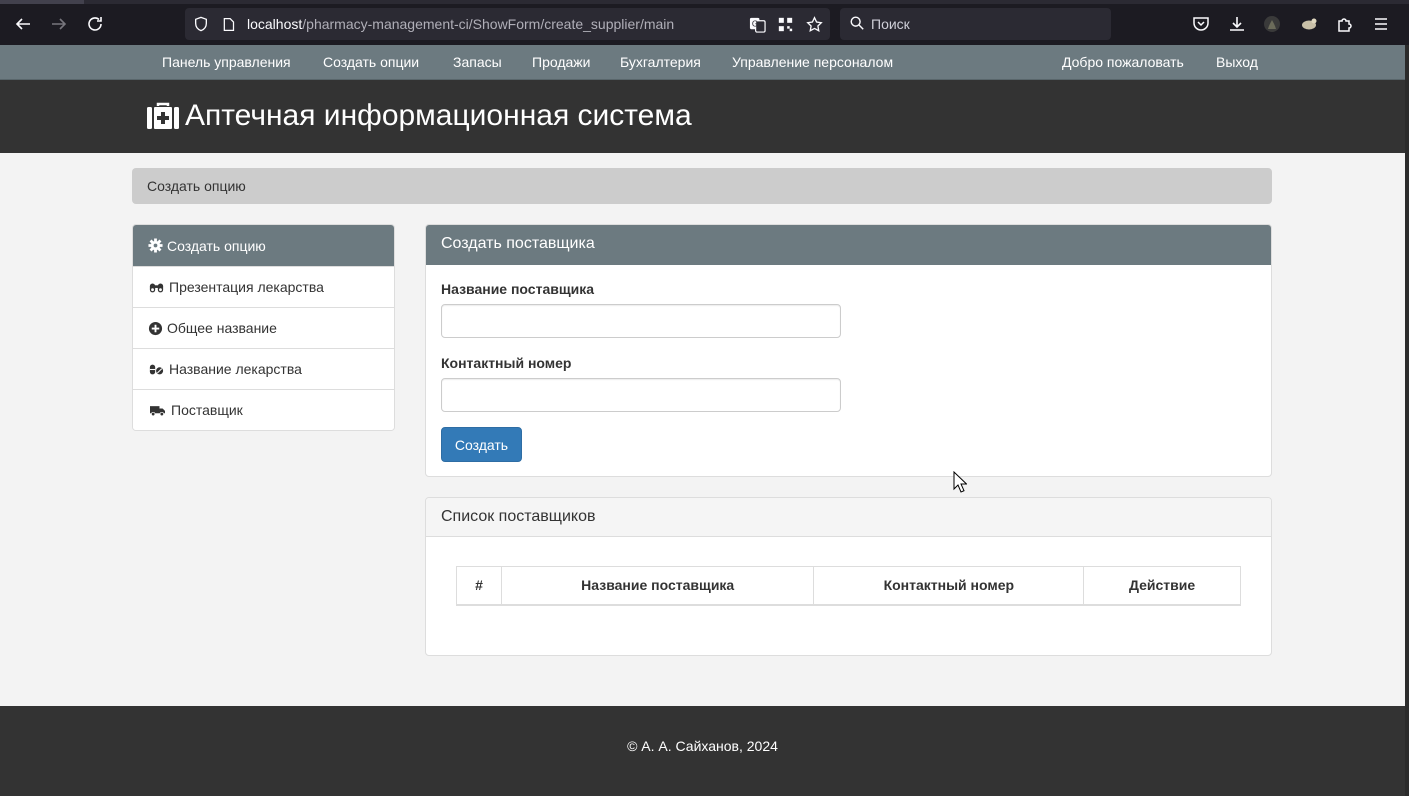  What do you see at coordinates (226, 62) in the screenshot?
I see `nav-dashboard: Панель управления` at bounding box center [226, 62].